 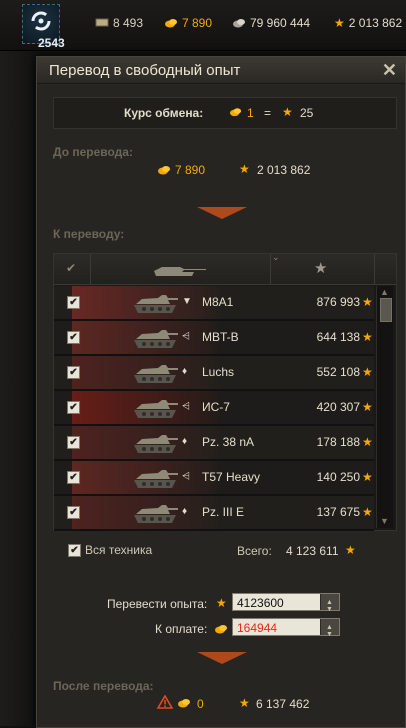 What do you see at coordinates (74, 550) in the screenshot?
I see `all-vehicles-checkbox: ✔` at bounding box center [74, 550].